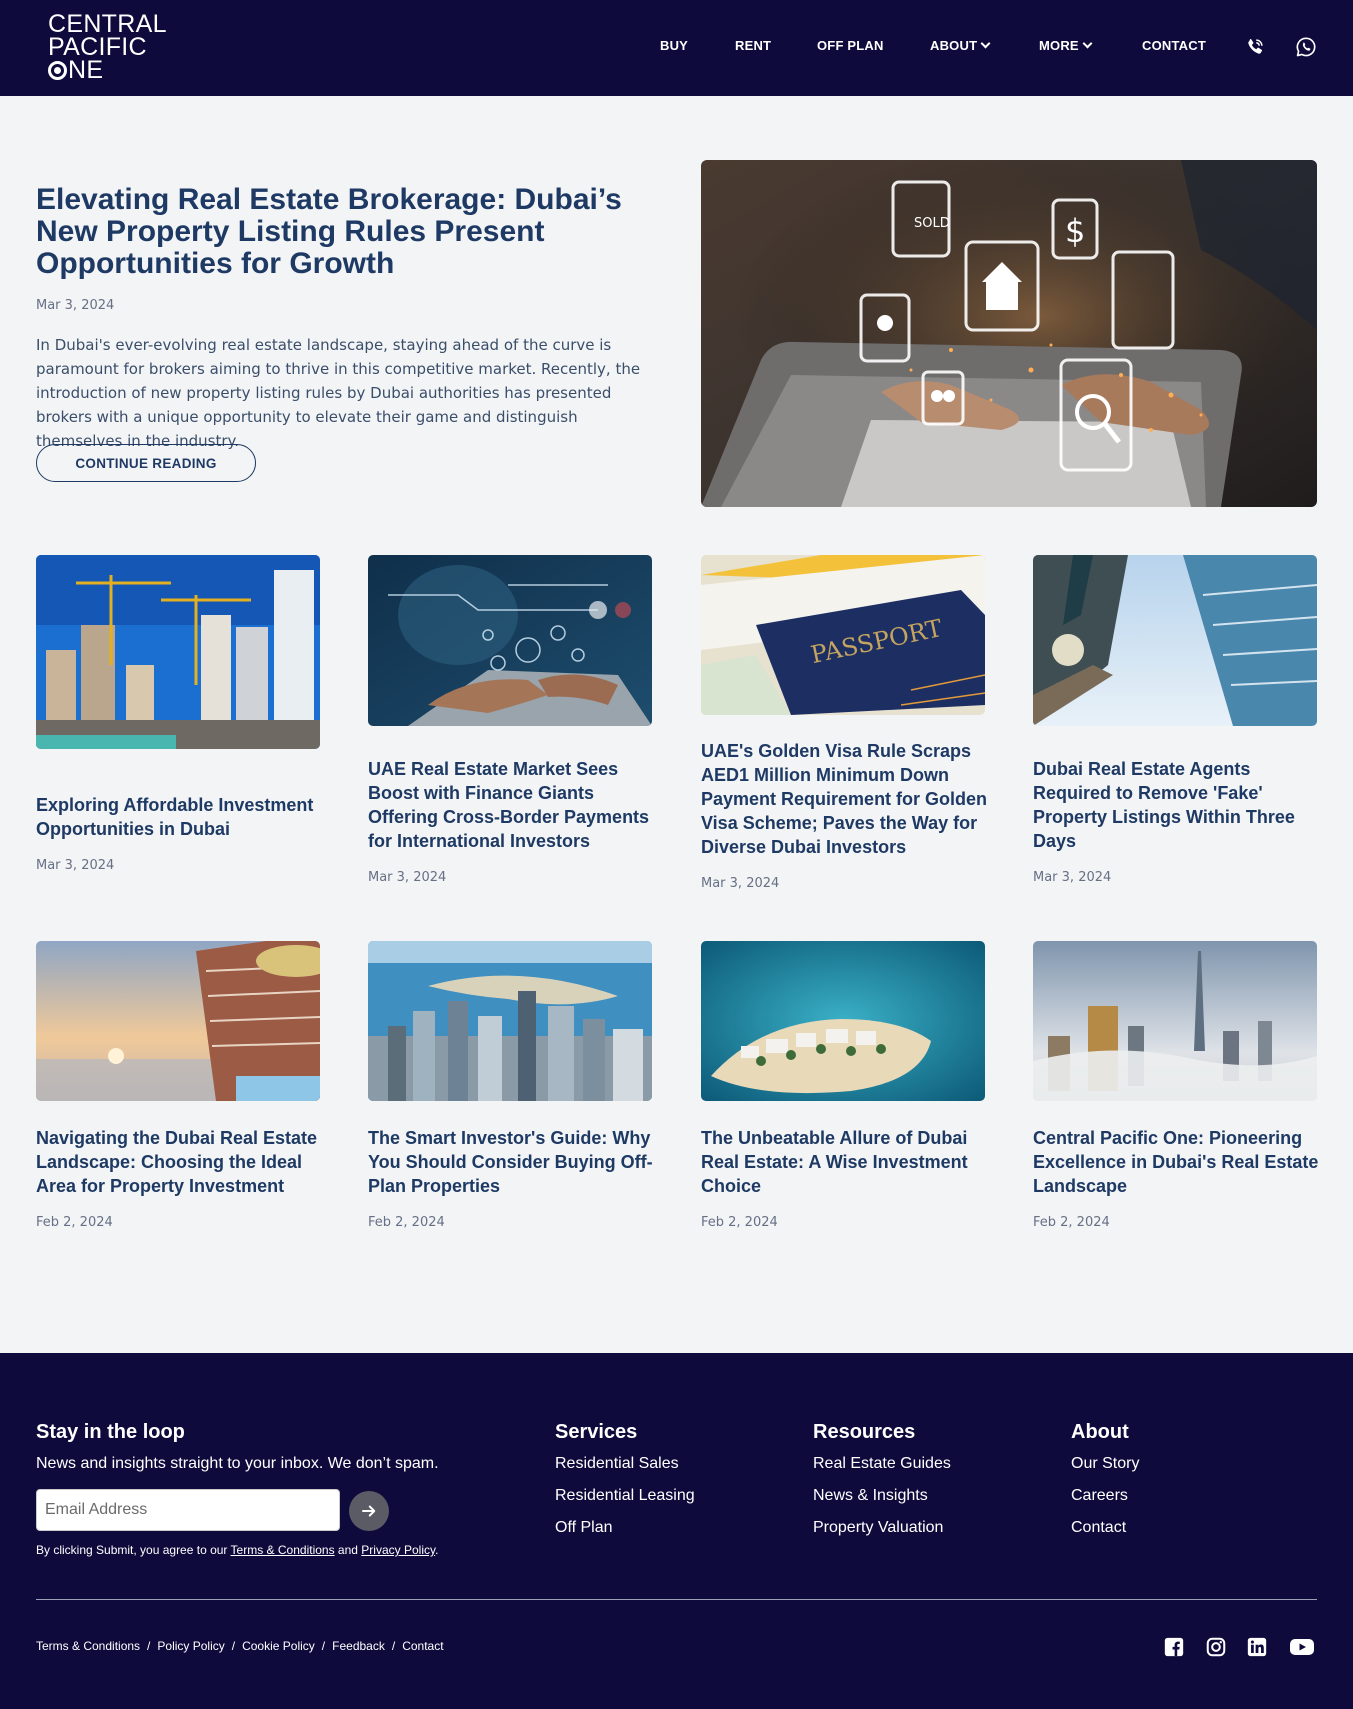 The height and width of the screenshot is (1709, 1353). I want to click on construction-cranes-image, so click(178, 652).